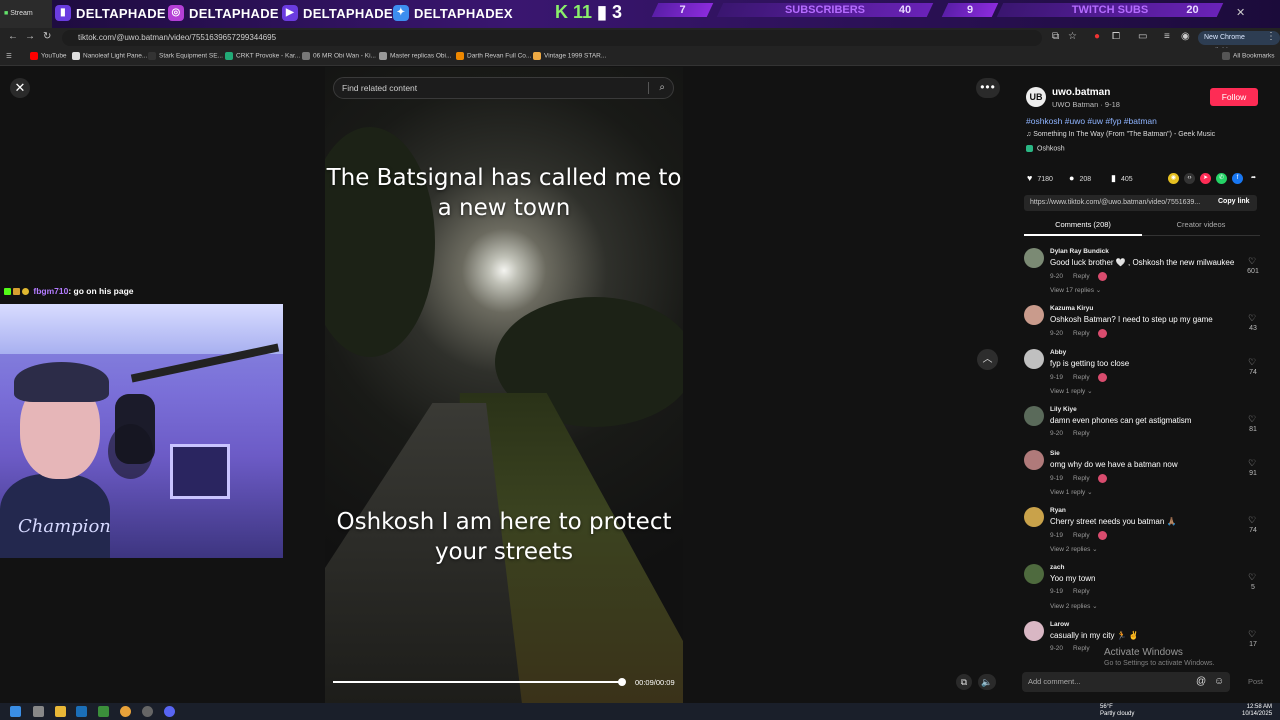  What do you see at coordinates (1075, 290) in the screenshot?
I see `view-replies-button: View 17 replies ⌄` at bounding box center [1075, 290].